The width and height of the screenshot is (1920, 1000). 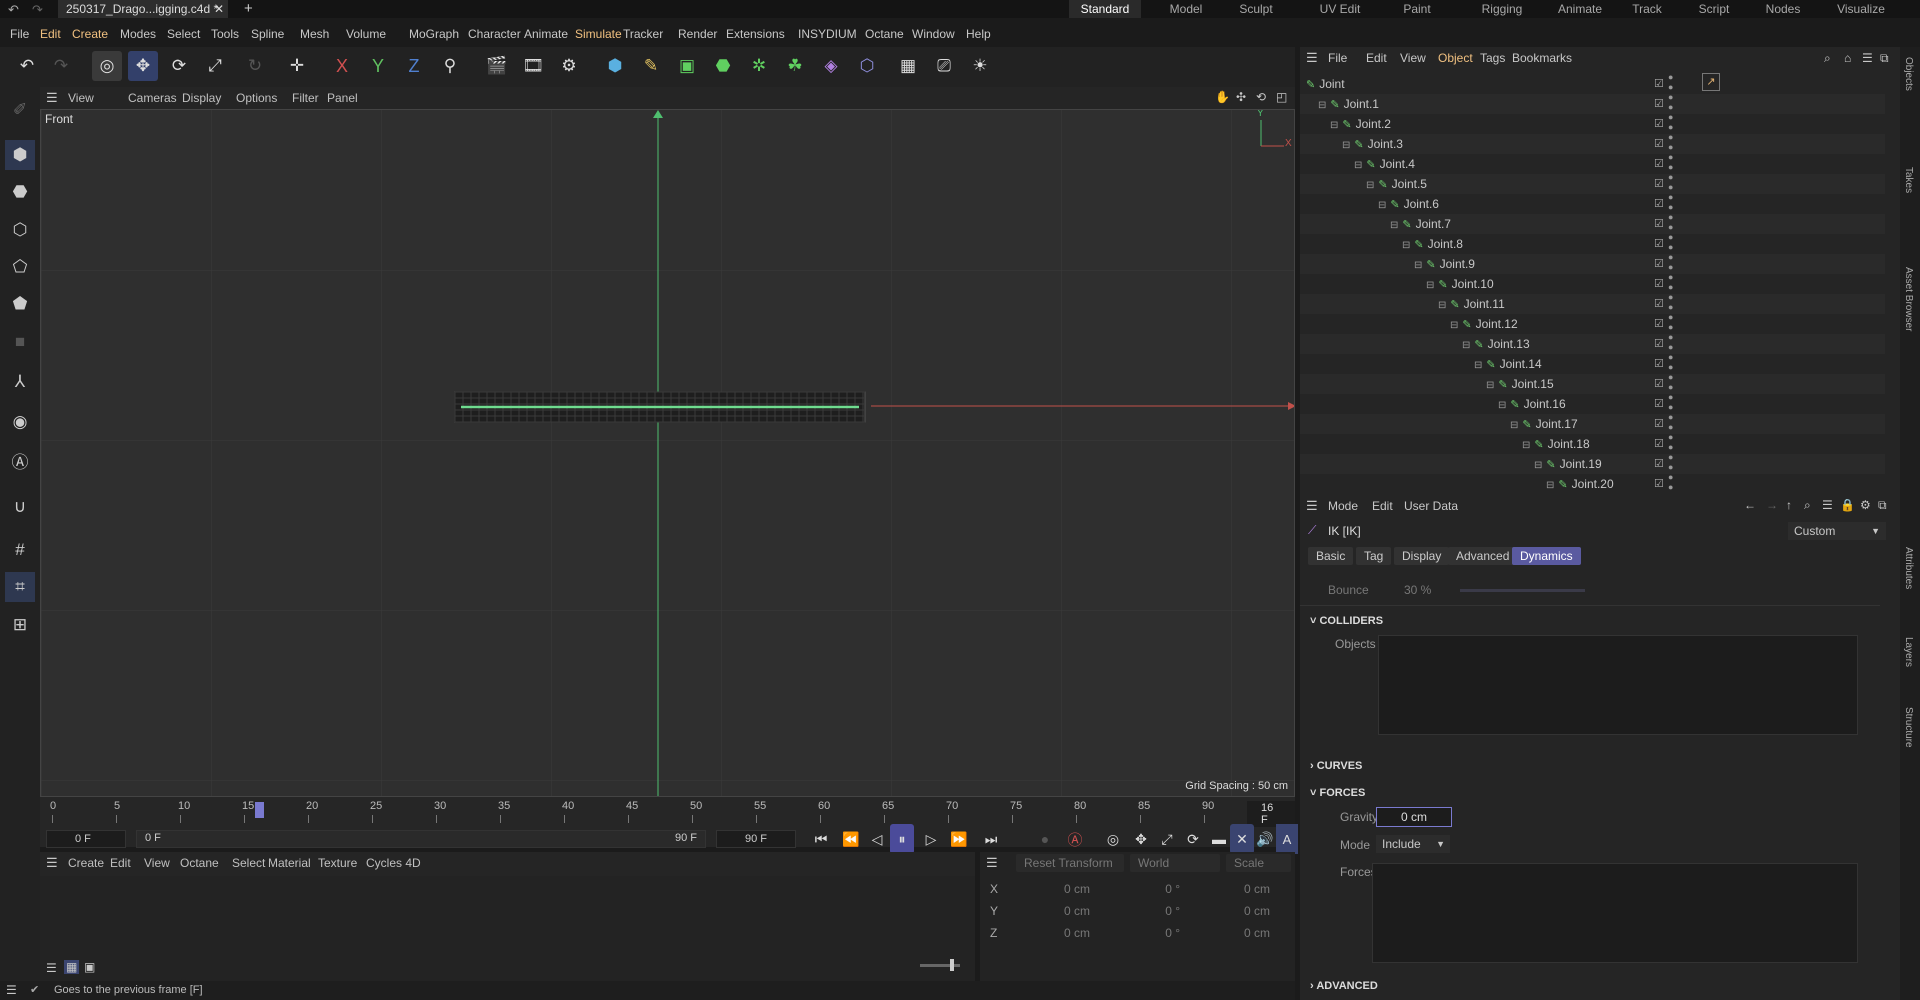 What do you see at coordinates (831, 66) in the screenshot?
I see `deformer-icon: ◈` at bounding box center [831, 66].